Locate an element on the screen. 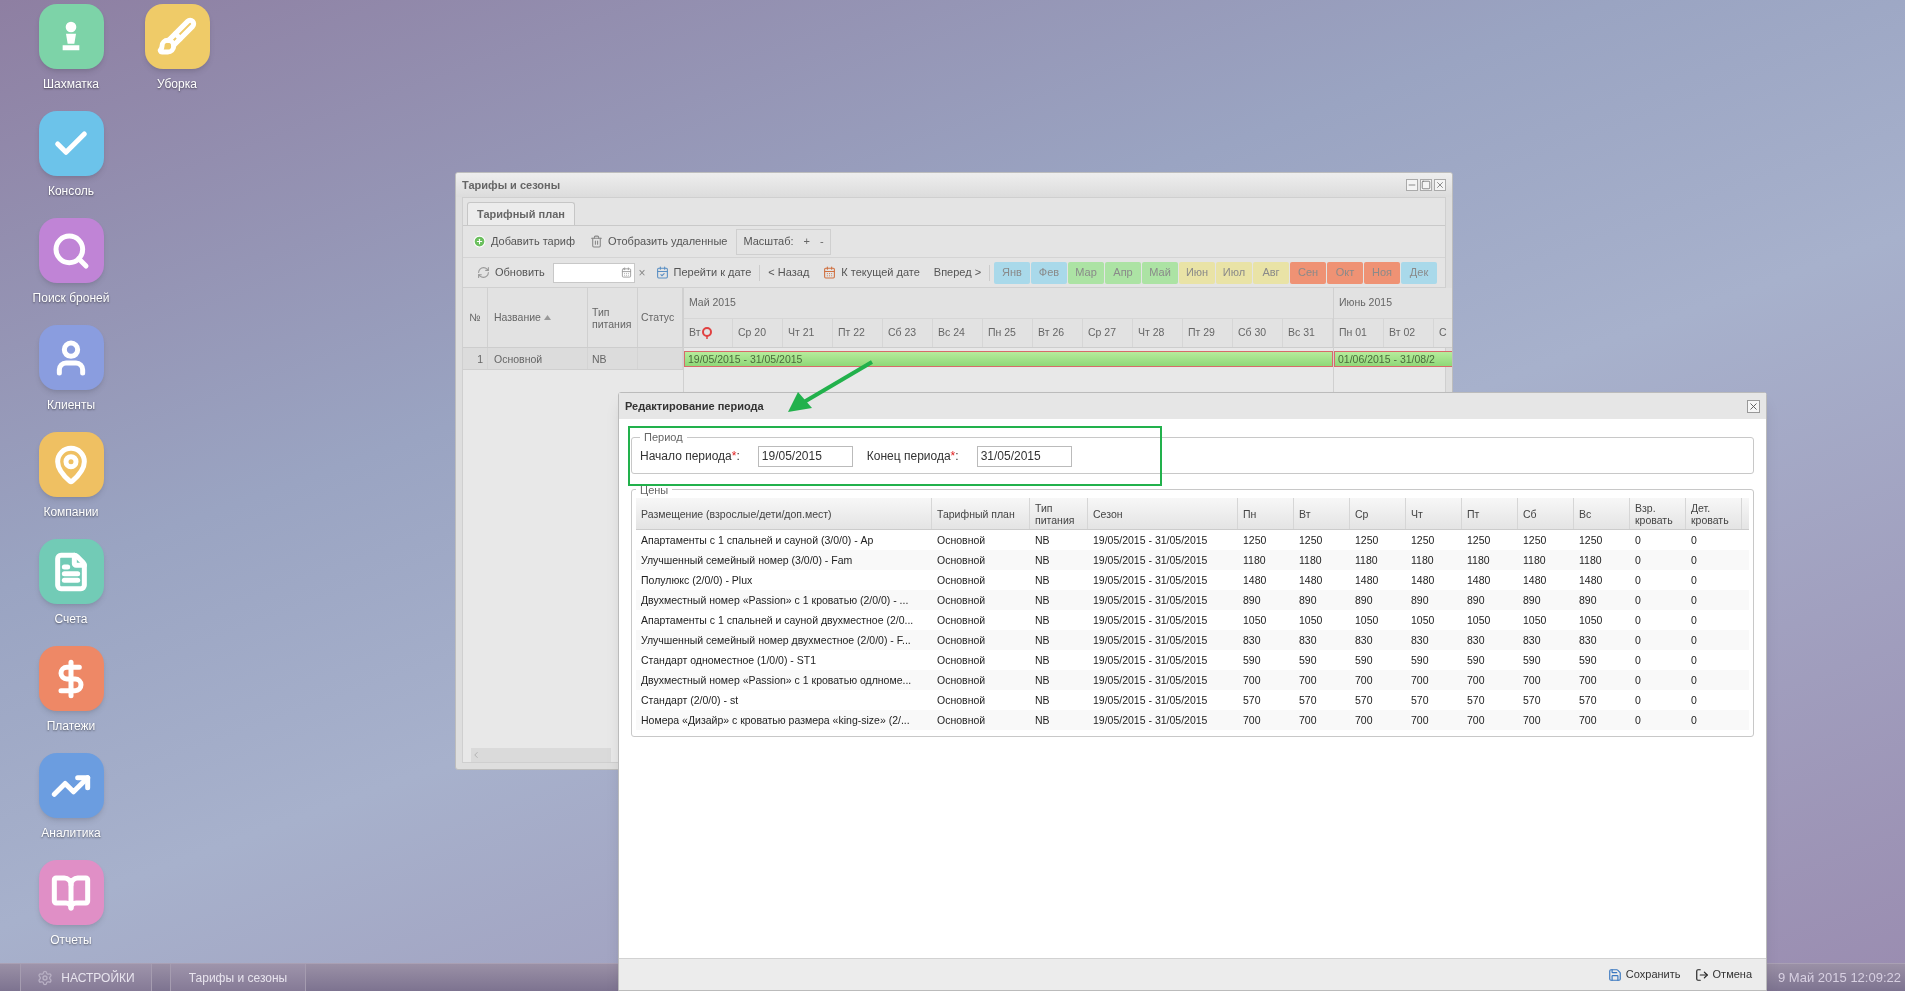 The height and width of the screenshot is (991, 1905). maximize-icon is located at coordinates (1426, 185).